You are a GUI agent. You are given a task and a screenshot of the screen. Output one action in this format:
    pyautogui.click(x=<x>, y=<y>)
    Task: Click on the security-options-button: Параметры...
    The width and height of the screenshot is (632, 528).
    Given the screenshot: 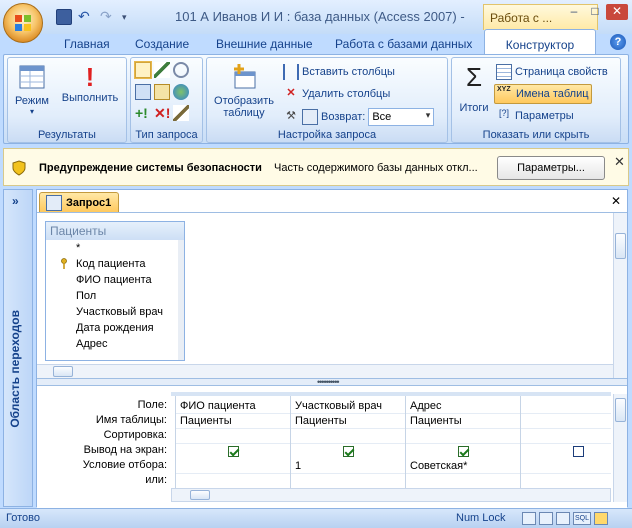 What is the action you would take?
    pyautogui.click(x=551, y=168)
    